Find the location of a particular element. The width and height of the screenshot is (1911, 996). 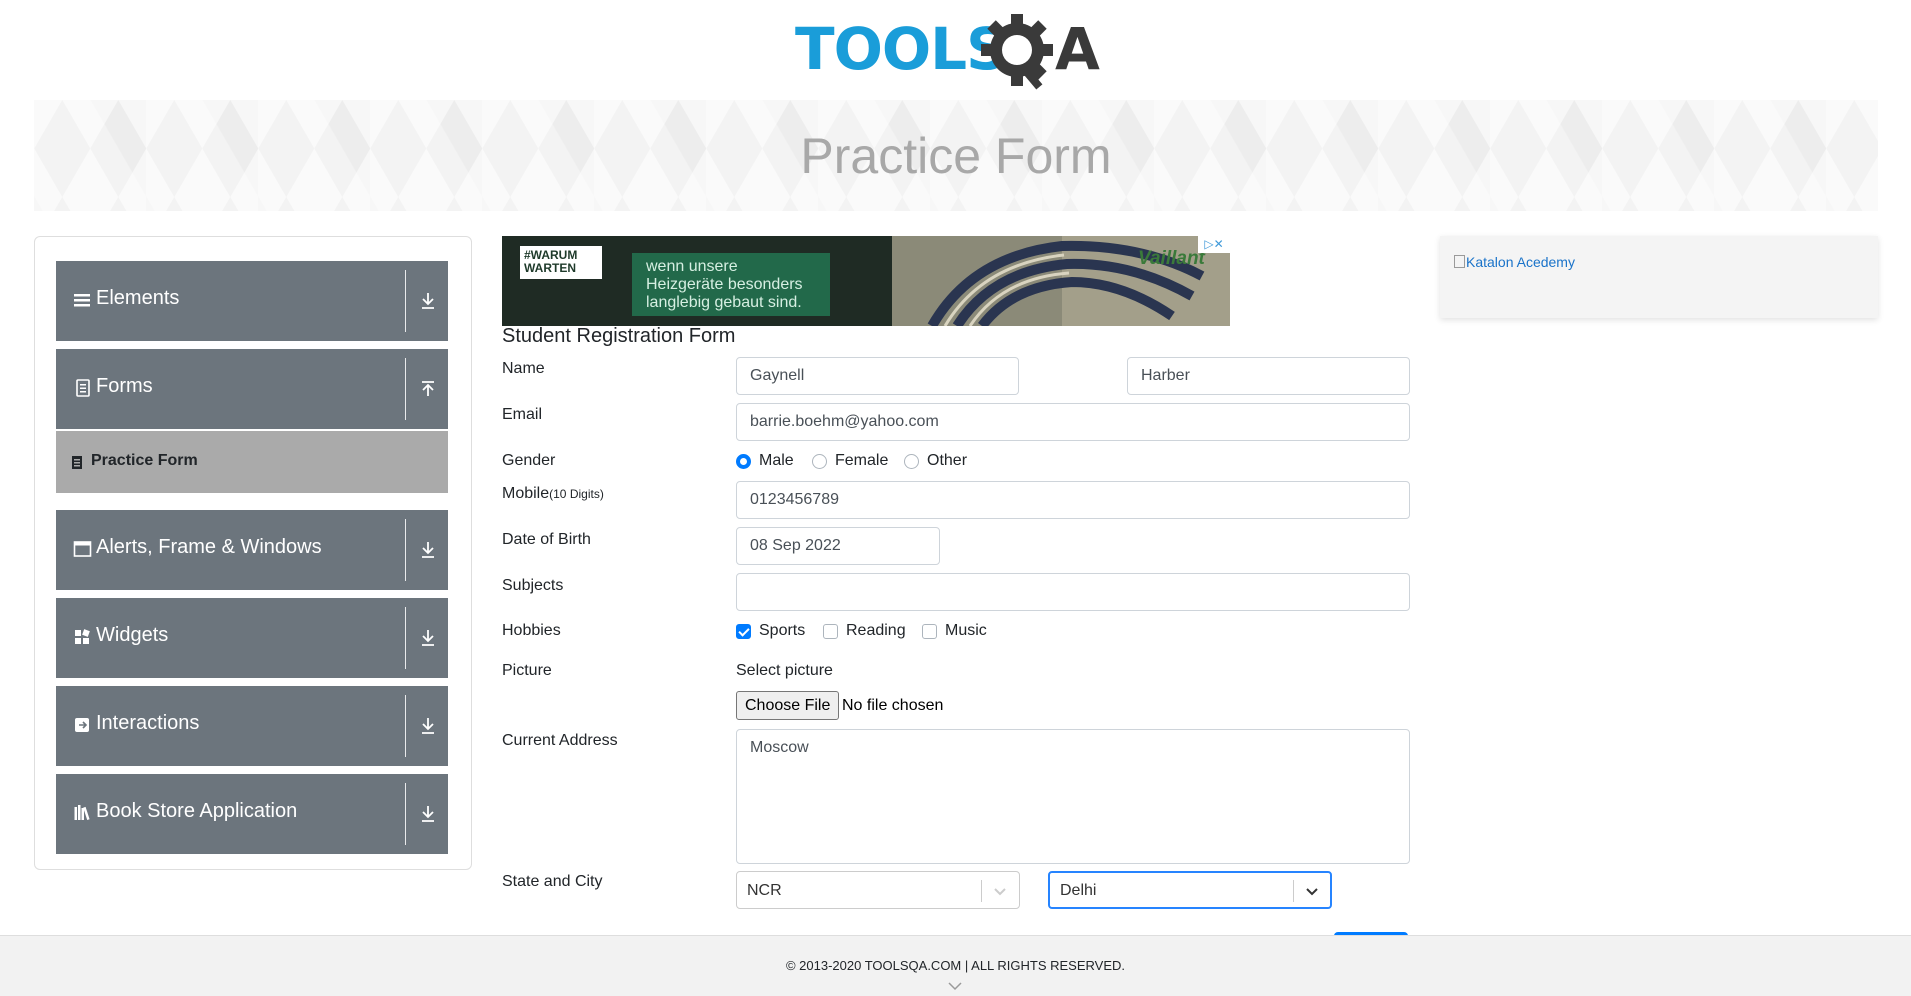

logo-text-a: A is located at coordinates (1077, 49).